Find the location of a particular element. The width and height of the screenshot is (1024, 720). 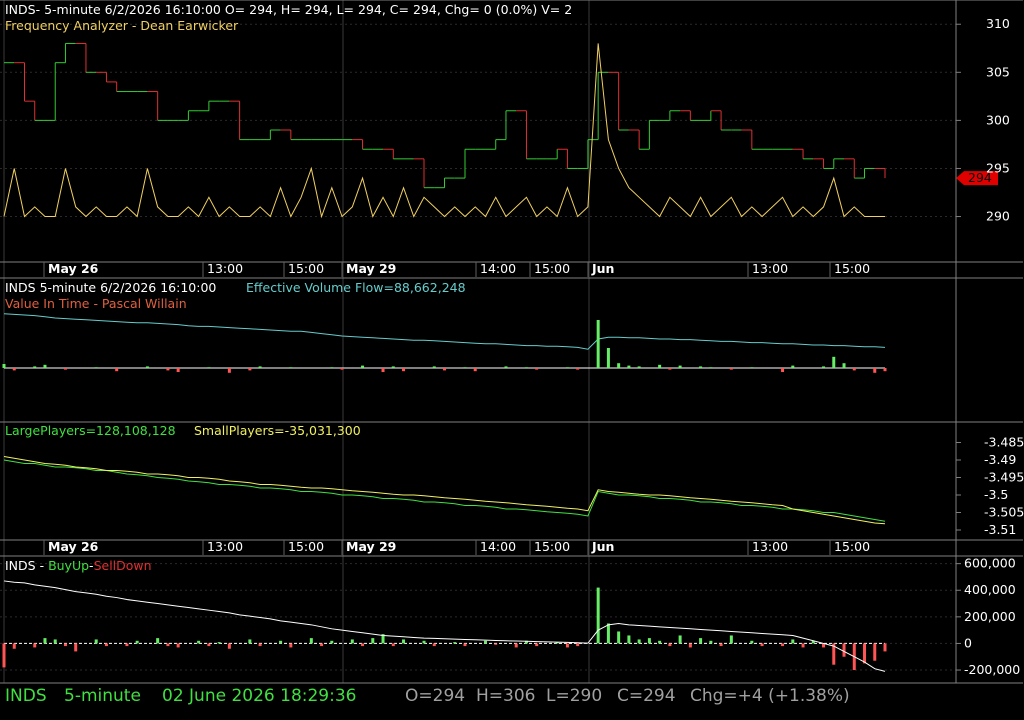

p3-ytick-label: -3.485 is located at coordinates (1004, 442).